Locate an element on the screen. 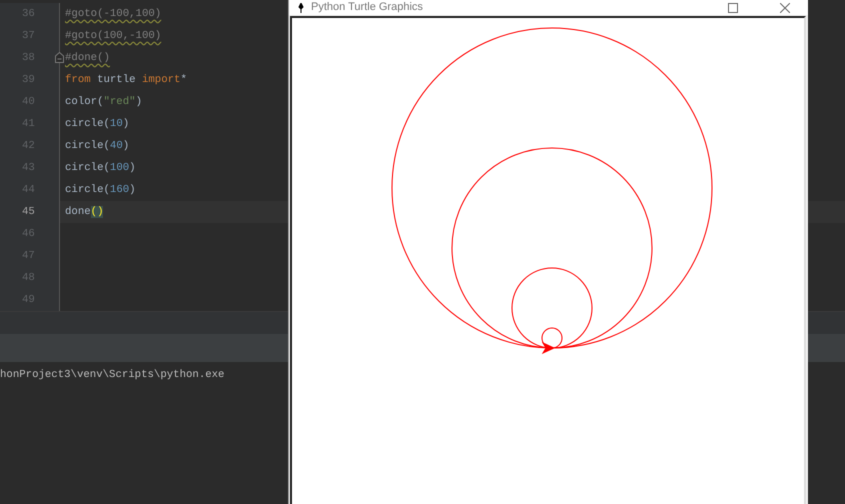  code-line: circle(100) is located at coordinates (100, 168).